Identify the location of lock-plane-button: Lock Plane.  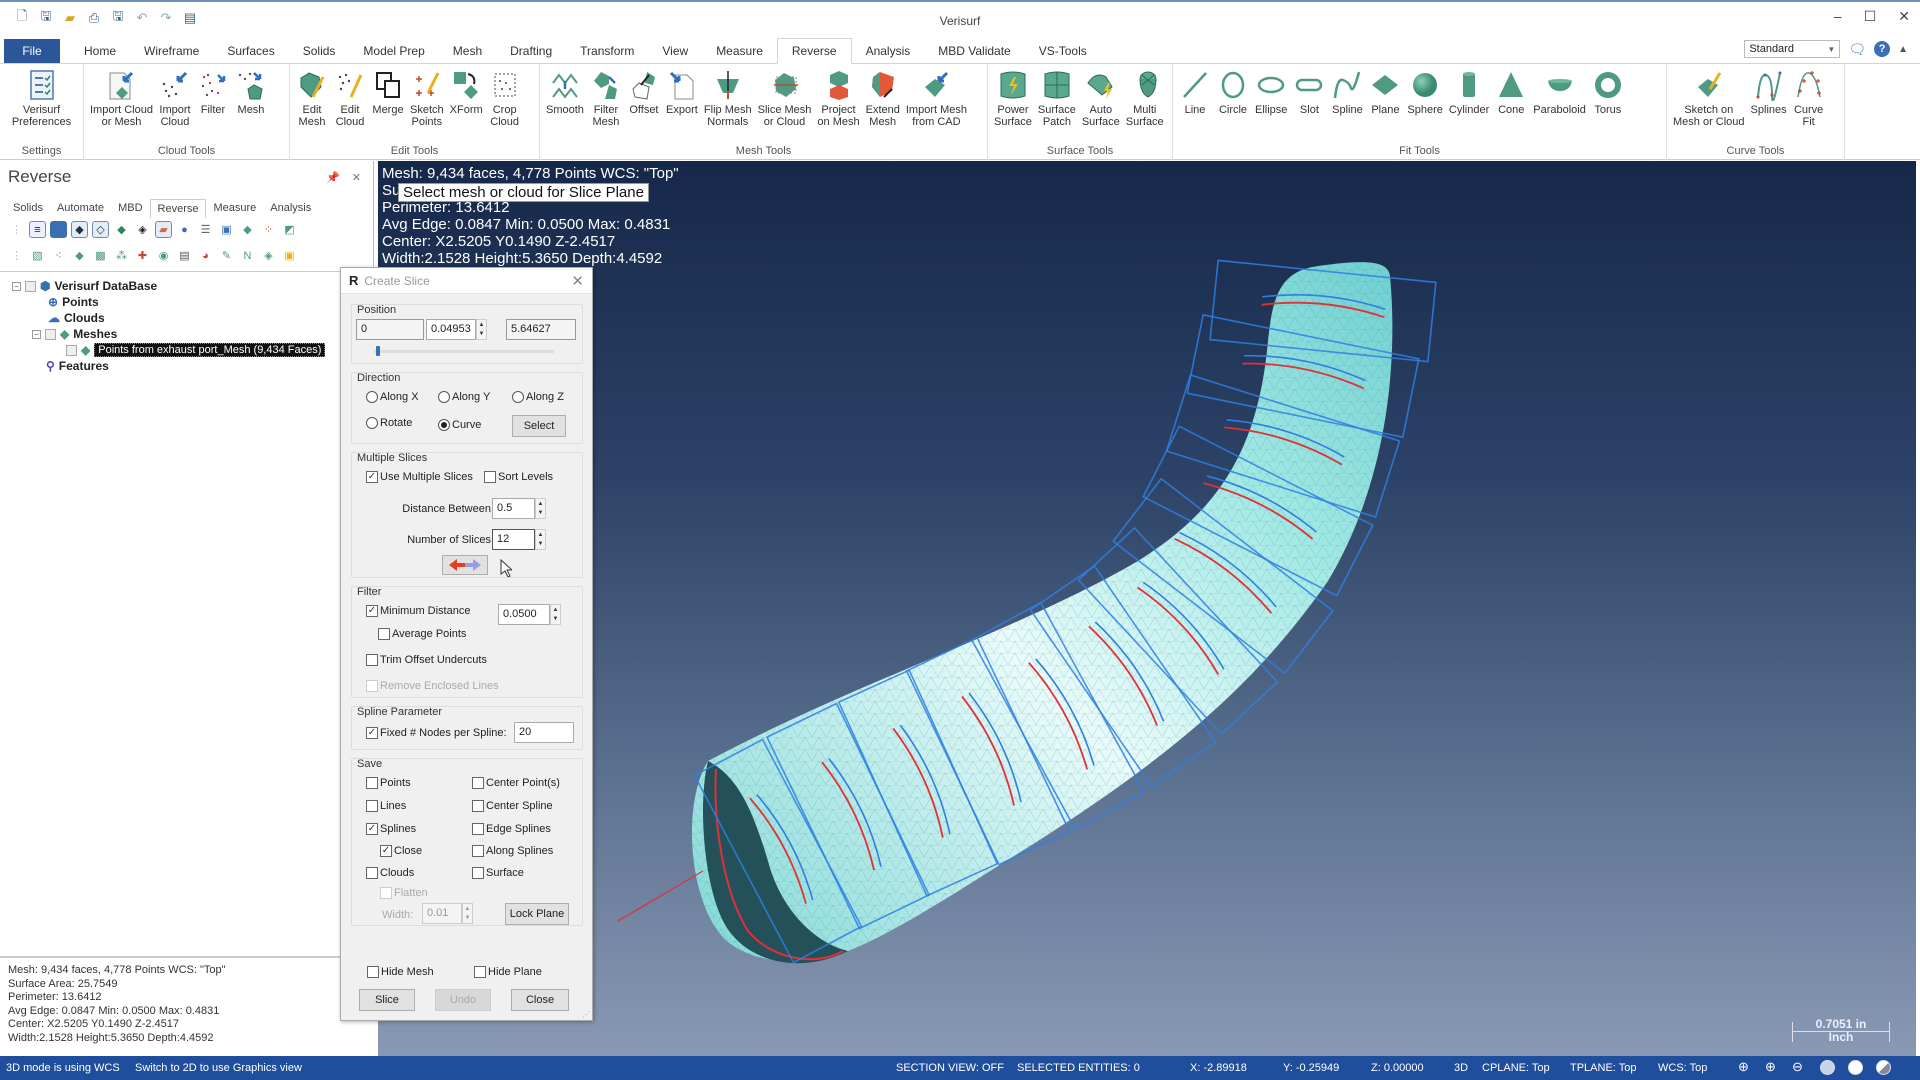
(537, 914).